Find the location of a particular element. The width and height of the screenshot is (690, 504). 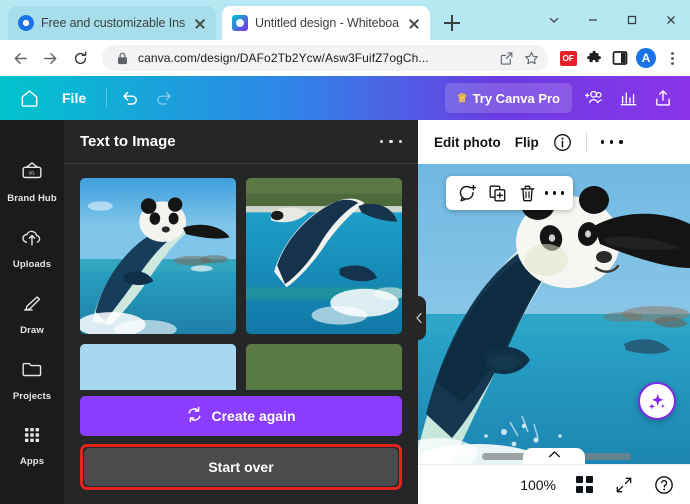

refresh-icon is located at coordinates (194, 416).